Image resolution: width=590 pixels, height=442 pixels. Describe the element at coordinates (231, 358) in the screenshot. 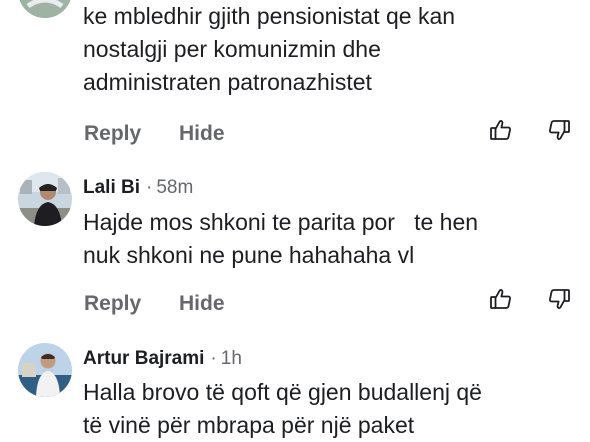

I see `comment-timestamp: 1h` at that location.